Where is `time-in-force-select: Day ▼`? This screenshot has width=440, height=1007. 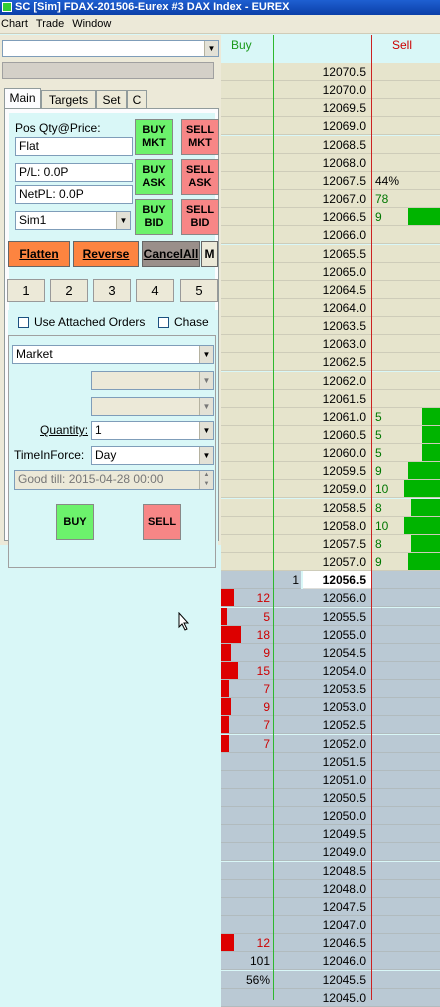 time-in-force-select: Day ▼ is located at coordinates (152, 455).